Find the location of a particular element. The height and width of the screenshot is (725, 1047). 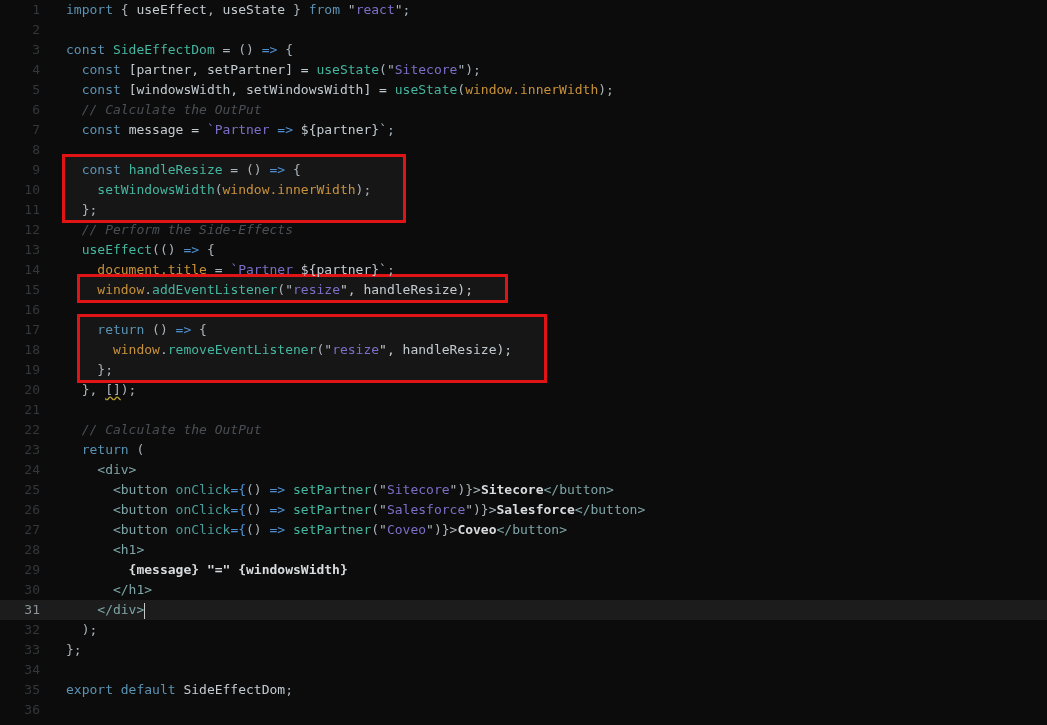

text-cursor is located at coordinates (145, 610).